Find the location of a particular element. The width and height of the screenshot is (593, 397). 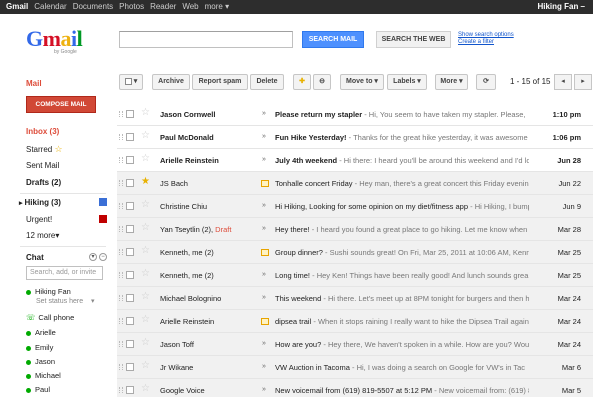

older-button: ▸ is located at coordinates (583, 82).